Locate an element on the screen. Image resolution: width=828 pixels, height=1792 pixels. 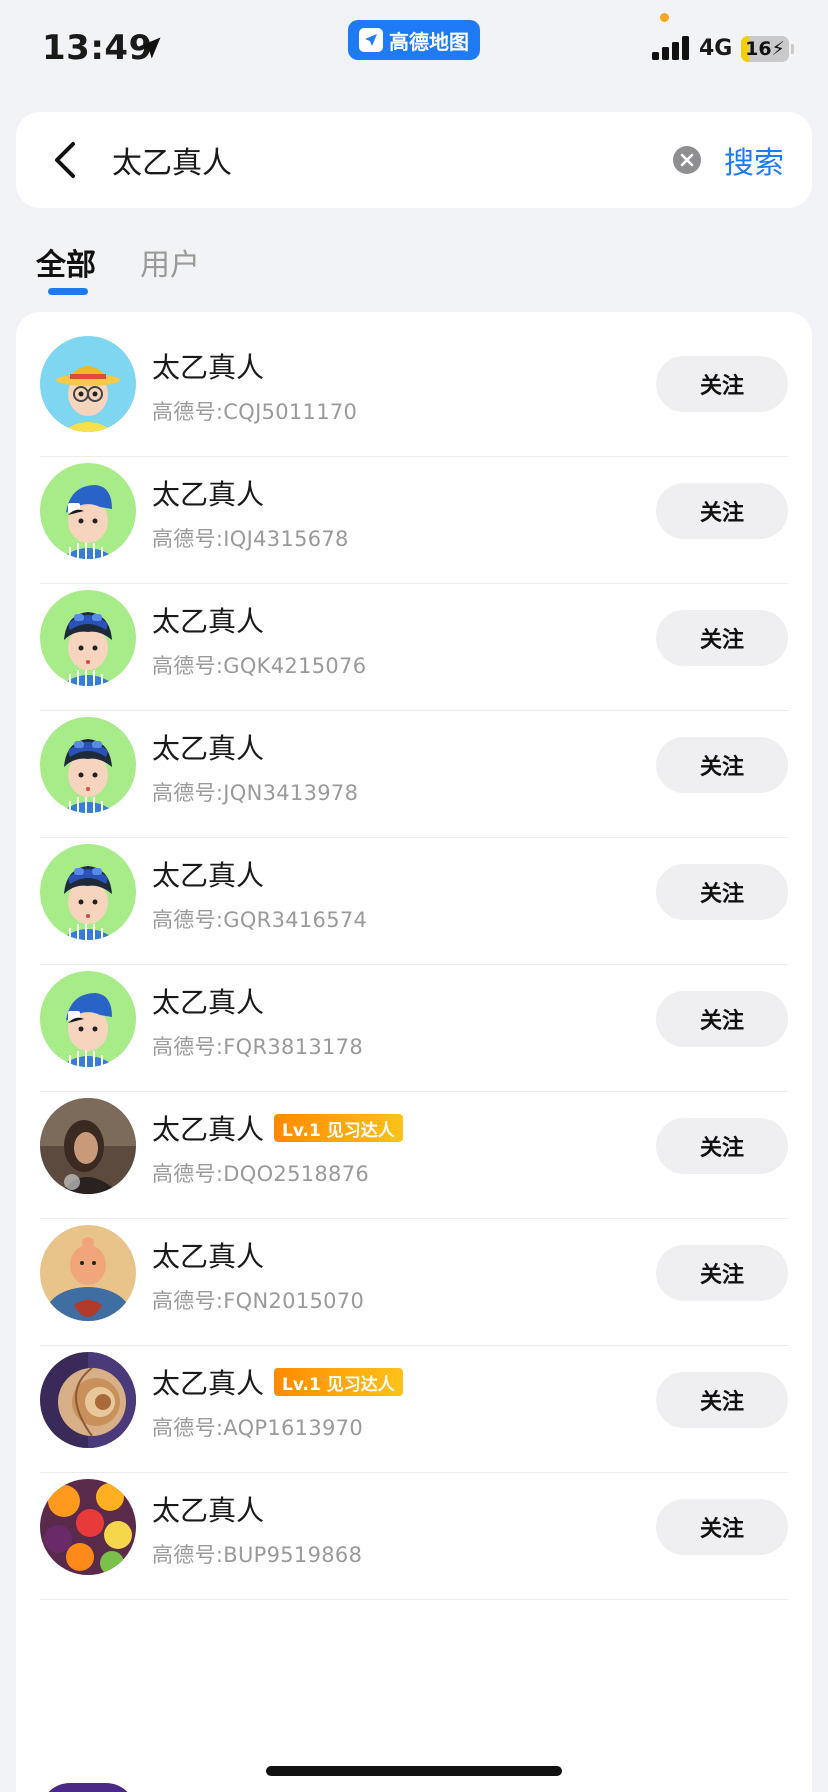
result-tabs: 全部 用户 is located at coordinates (414, 266).